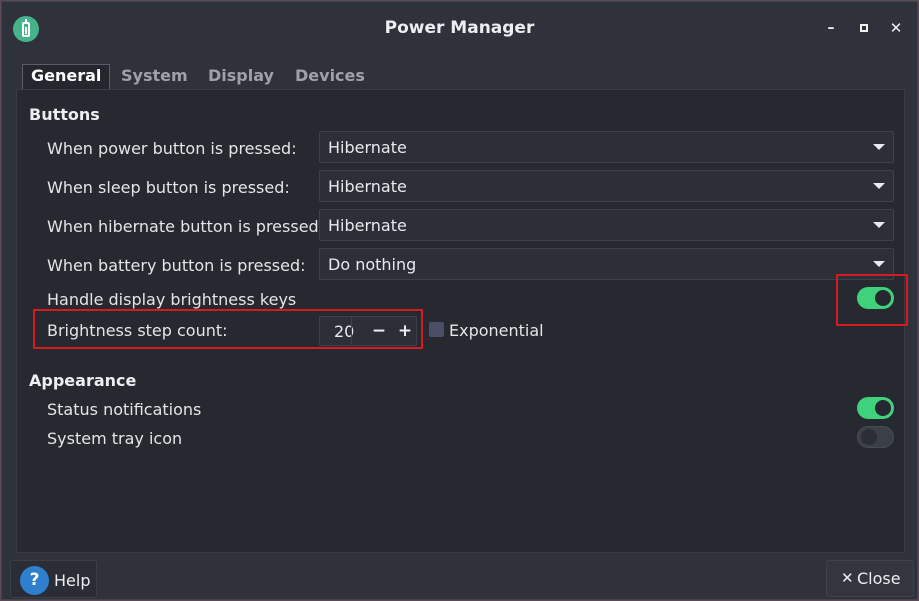  What do you see at coordinates (66, 76) in the screenshot?
I see `tab-general: General` at bounding box center [66, 76].